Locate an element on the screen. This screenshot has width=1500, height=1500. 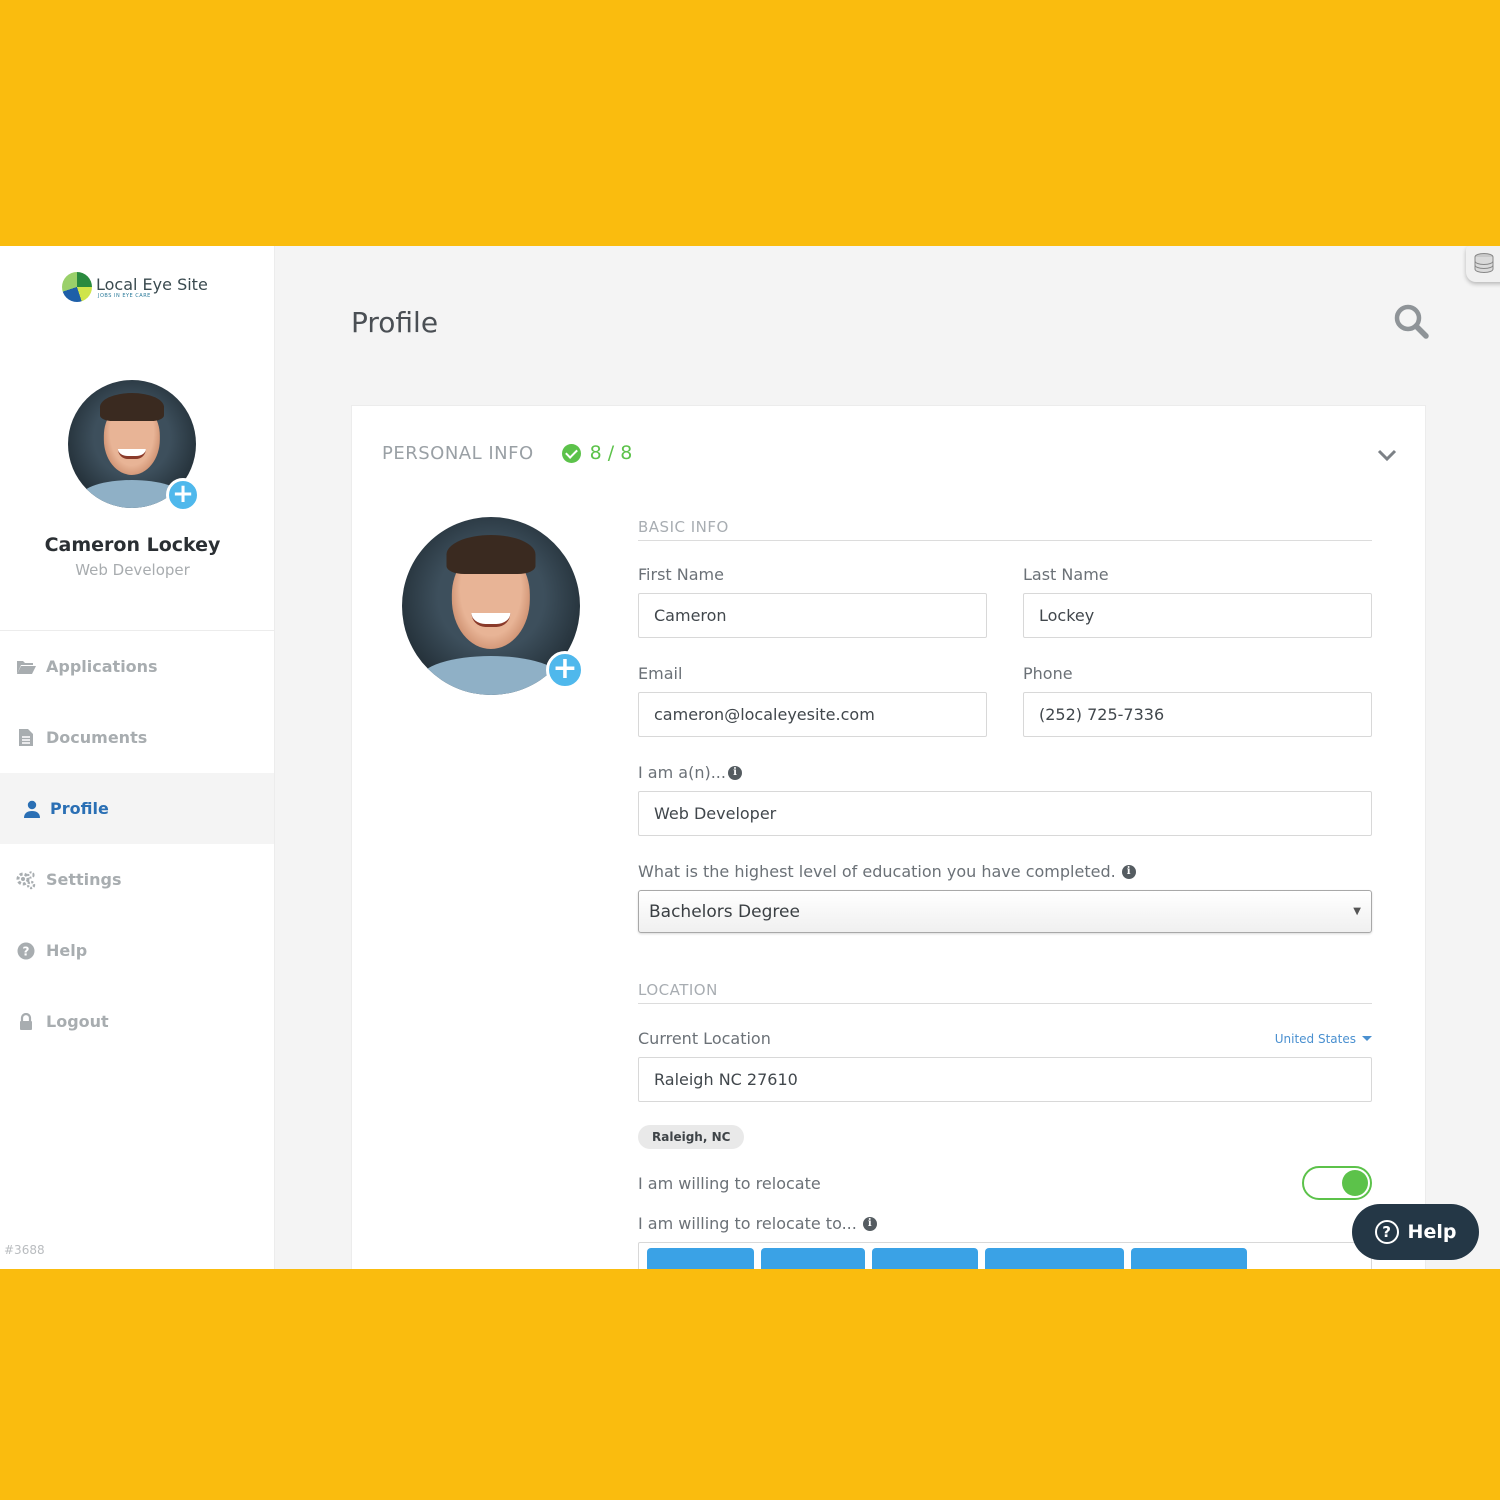
check-circle-icon is located at coordinates (571, 453).